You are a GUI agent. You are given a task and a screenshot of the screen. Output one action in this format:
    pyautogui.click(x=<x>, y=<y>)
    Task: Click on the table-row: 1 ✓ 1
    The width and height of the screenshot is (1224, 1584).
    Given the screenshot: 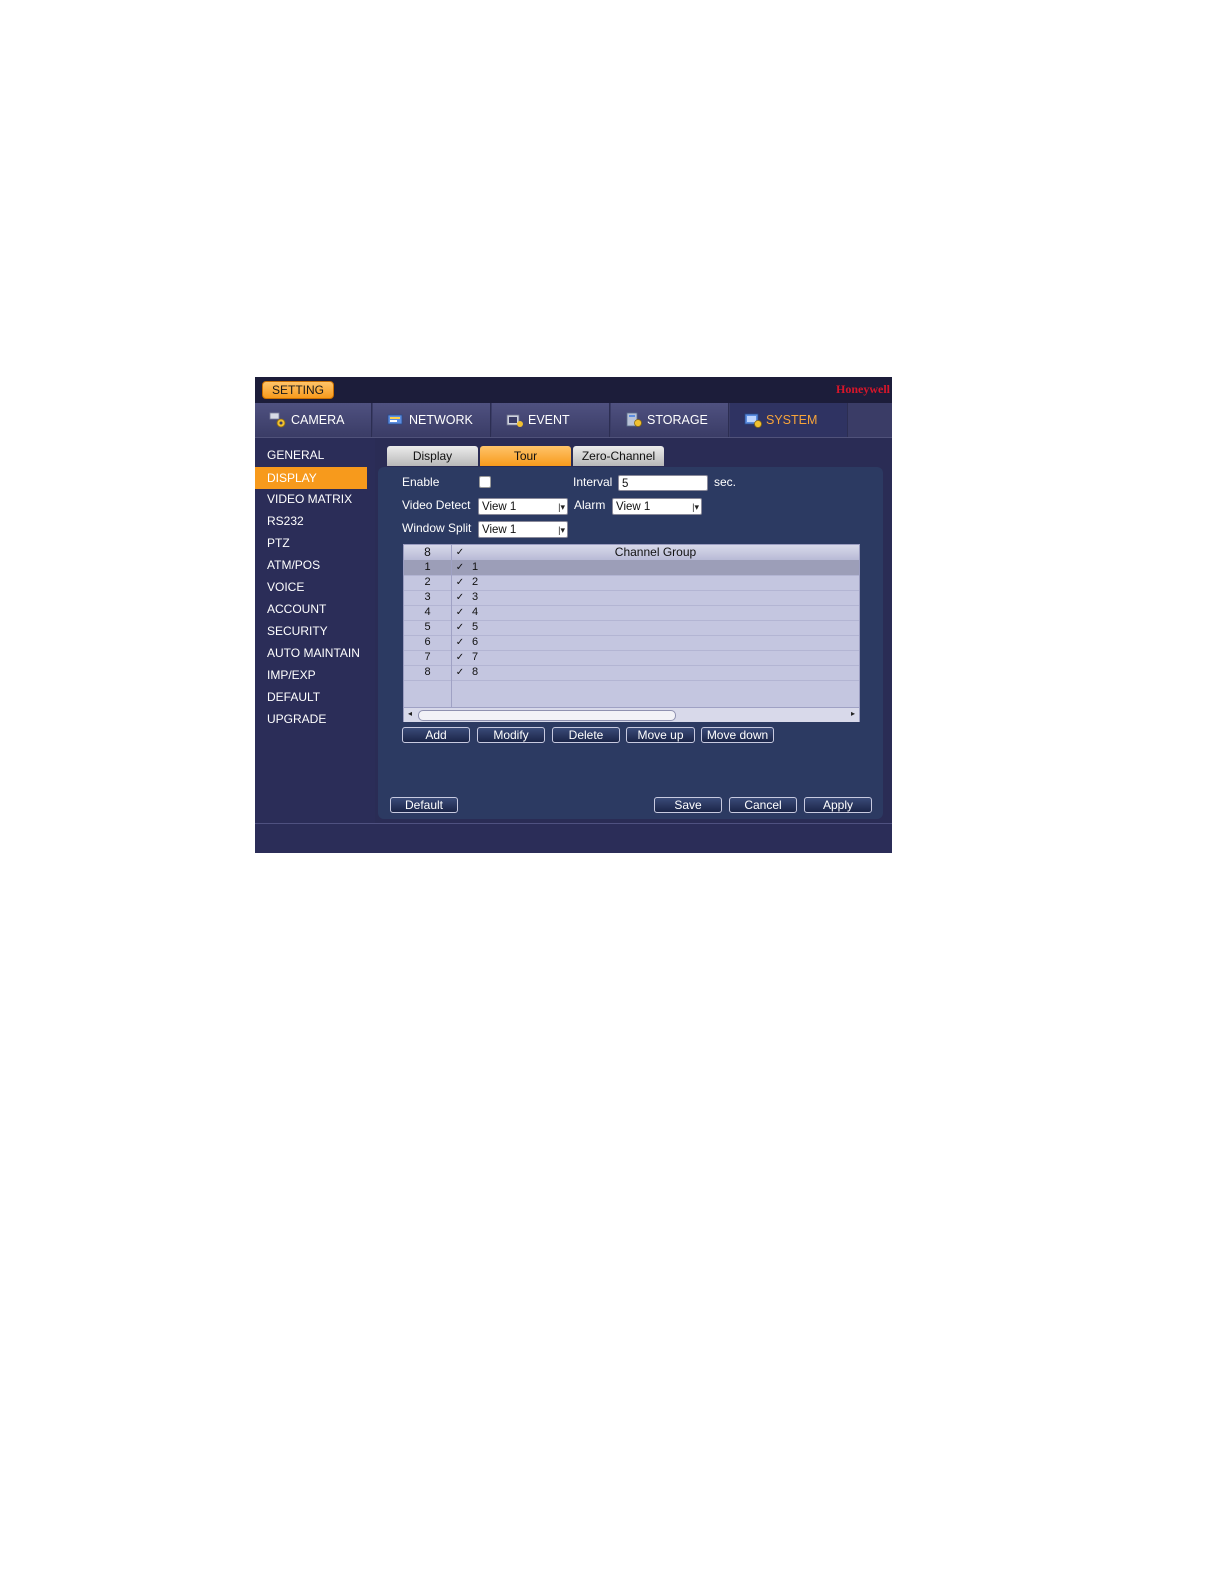 What is the action you would take?
    pyautogui.click(x=631, y=568)
    